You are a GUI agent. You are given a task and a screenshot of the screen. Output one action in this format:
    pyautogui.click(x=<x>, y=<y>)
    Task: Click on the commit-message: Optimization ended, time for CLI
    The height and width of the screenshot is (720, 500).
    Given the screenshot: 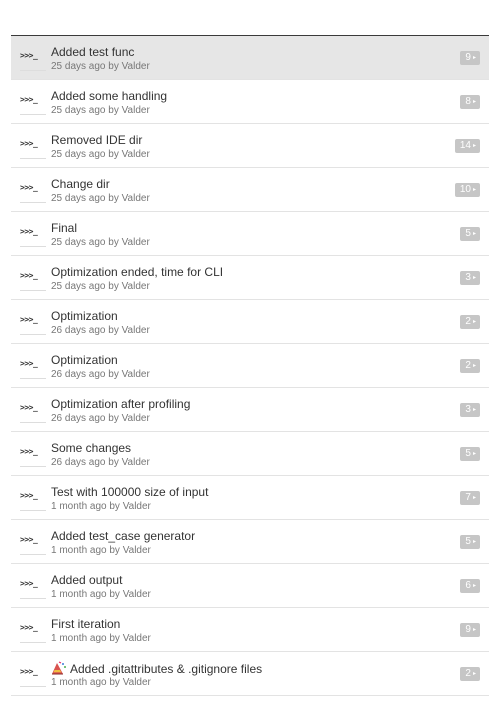 What is the action you would take?
    pyautogui.click(x=137, y=272)
    